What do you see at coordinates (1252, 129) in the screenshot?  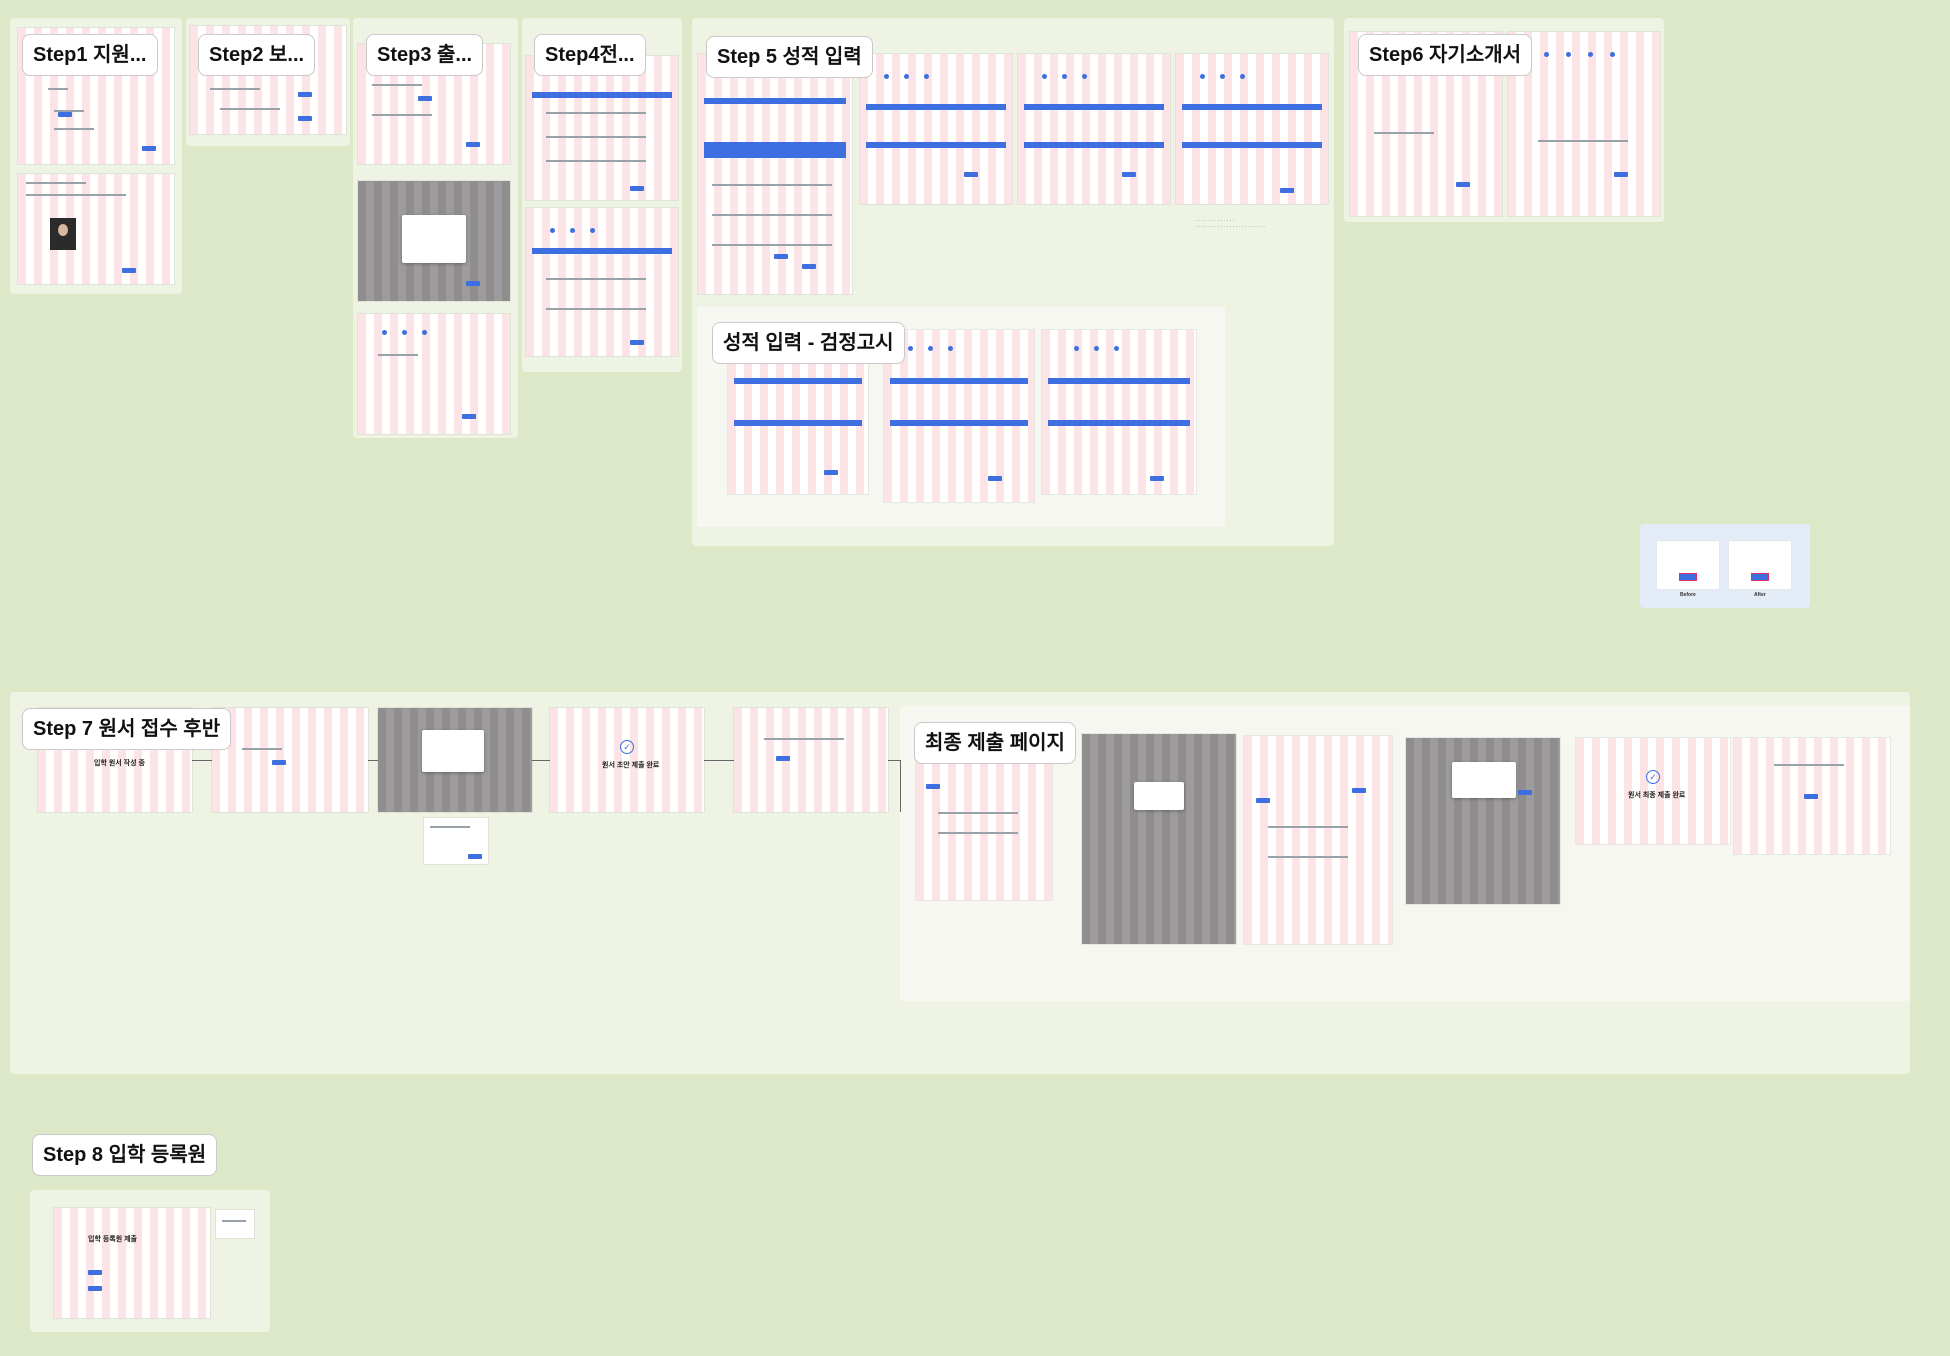 I see `frame-step5-d` at bounding box center [1252, 129].